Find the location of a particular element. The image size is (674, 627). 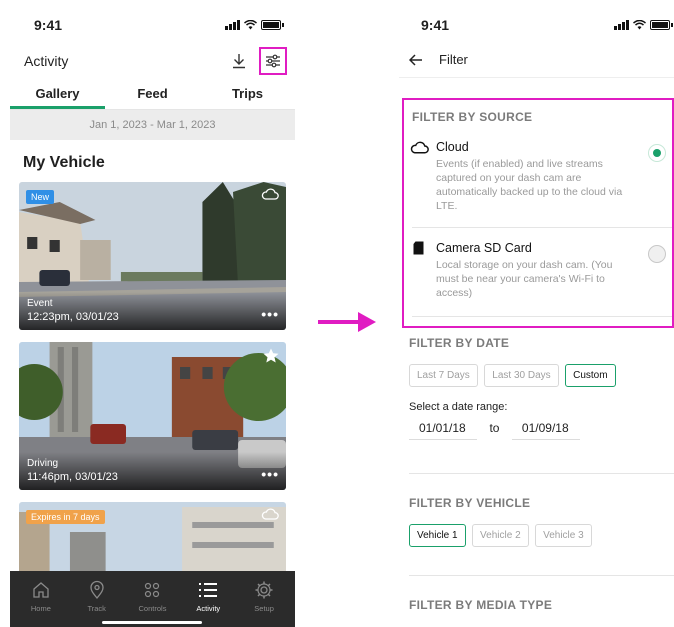

to-label: to is located at coordinates (494, 428).